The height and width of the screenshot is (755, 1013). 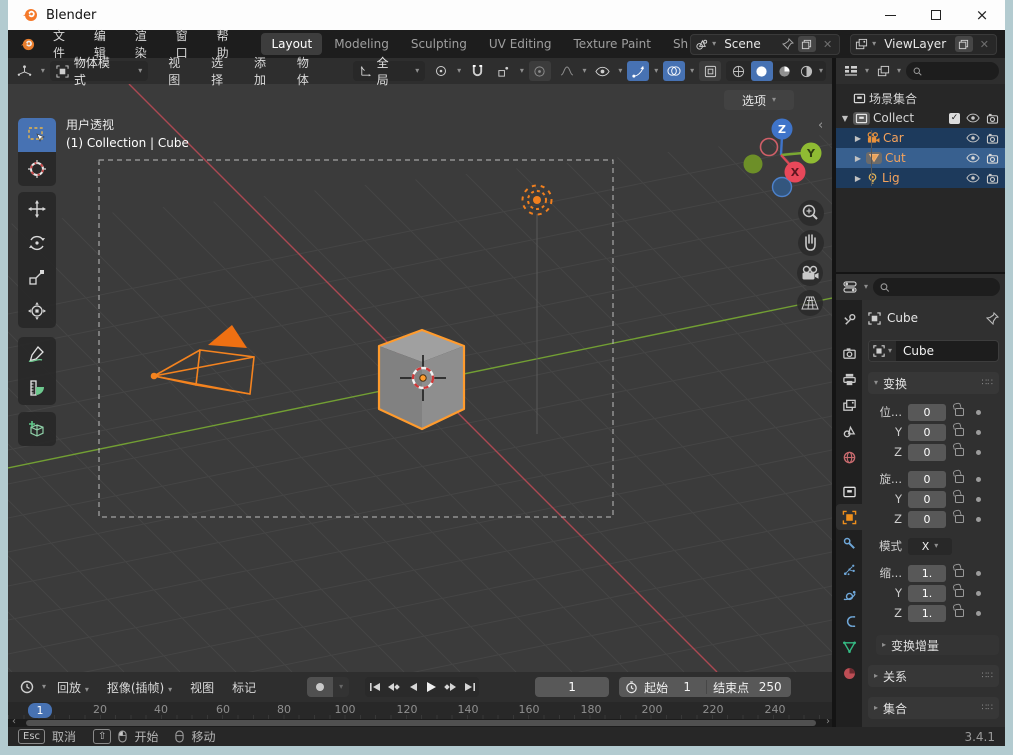 I want to click on scroll-right-icon: ›, so click(x=828, y=721).